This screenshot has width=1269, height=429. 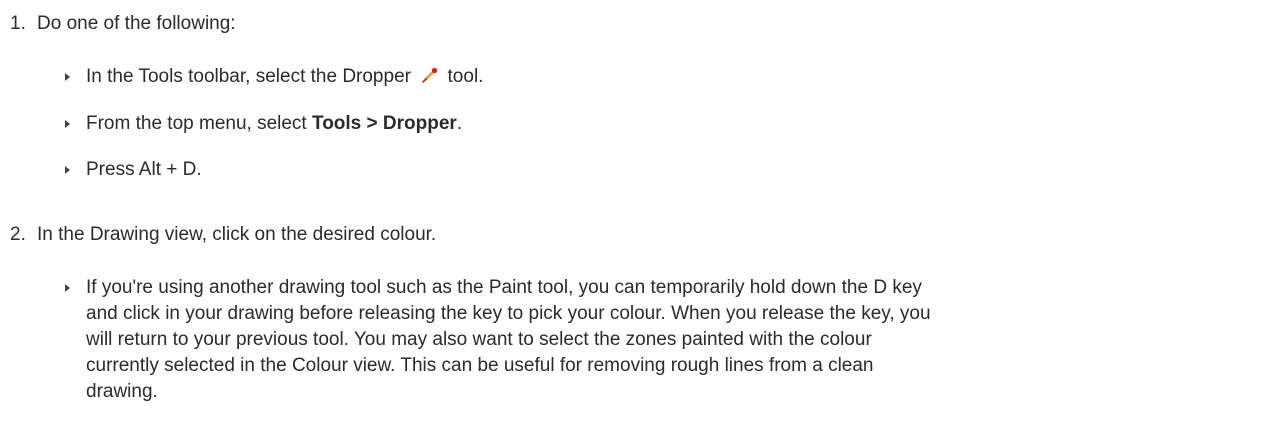 I want to click on step-text: Do one of the following:, so click(x=136, y=23).